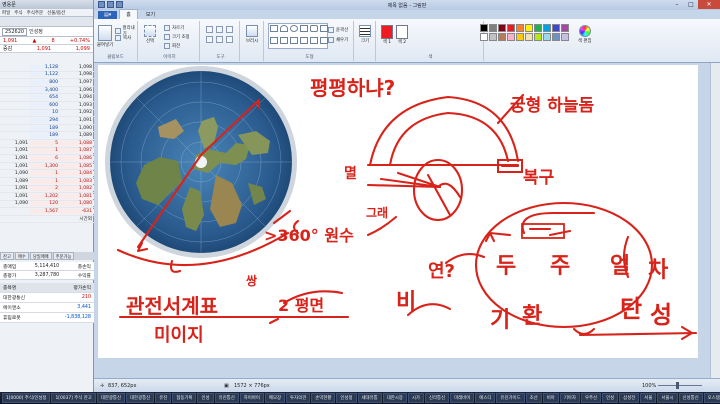 Image resolution: width=720 pixels, height=404 pixels. I want to click on triangle-shape-icon, so click(274, 40).